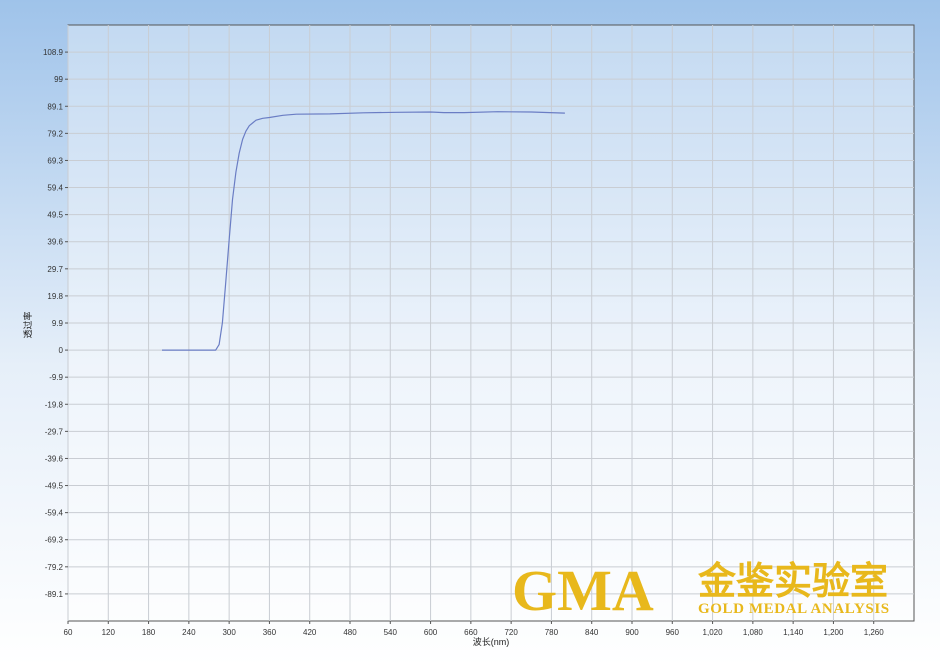 This screenshot has height=666, width=940. Describe the element at coordinates (54, 486) in the screenshot. I see `y-tick-label: -49.5` at that location.